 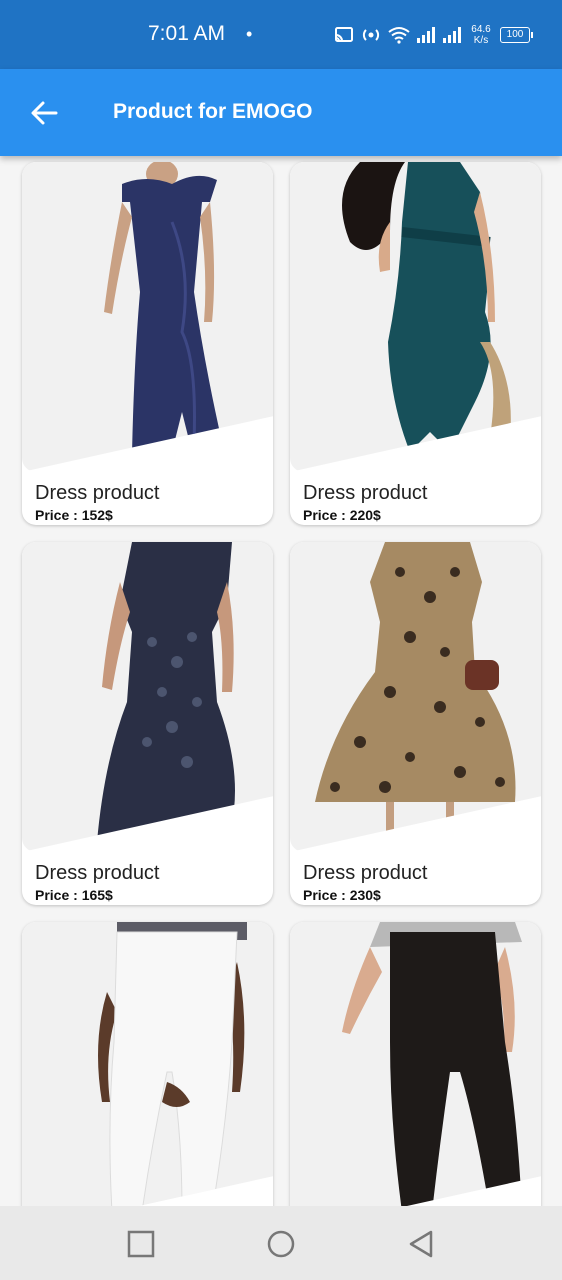 What do you see at coordinates (74, 515) in the screenshot?
I see `product-price: Price : 152$` at bounding box center [74, 515].